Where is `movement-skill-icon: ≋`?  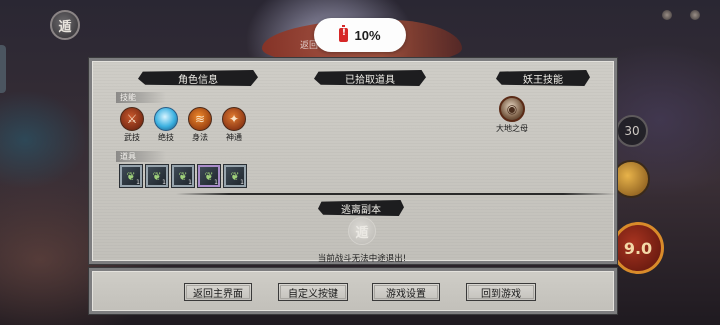 movement-skill-icon: ≋ is located at coordinates (200, 119).